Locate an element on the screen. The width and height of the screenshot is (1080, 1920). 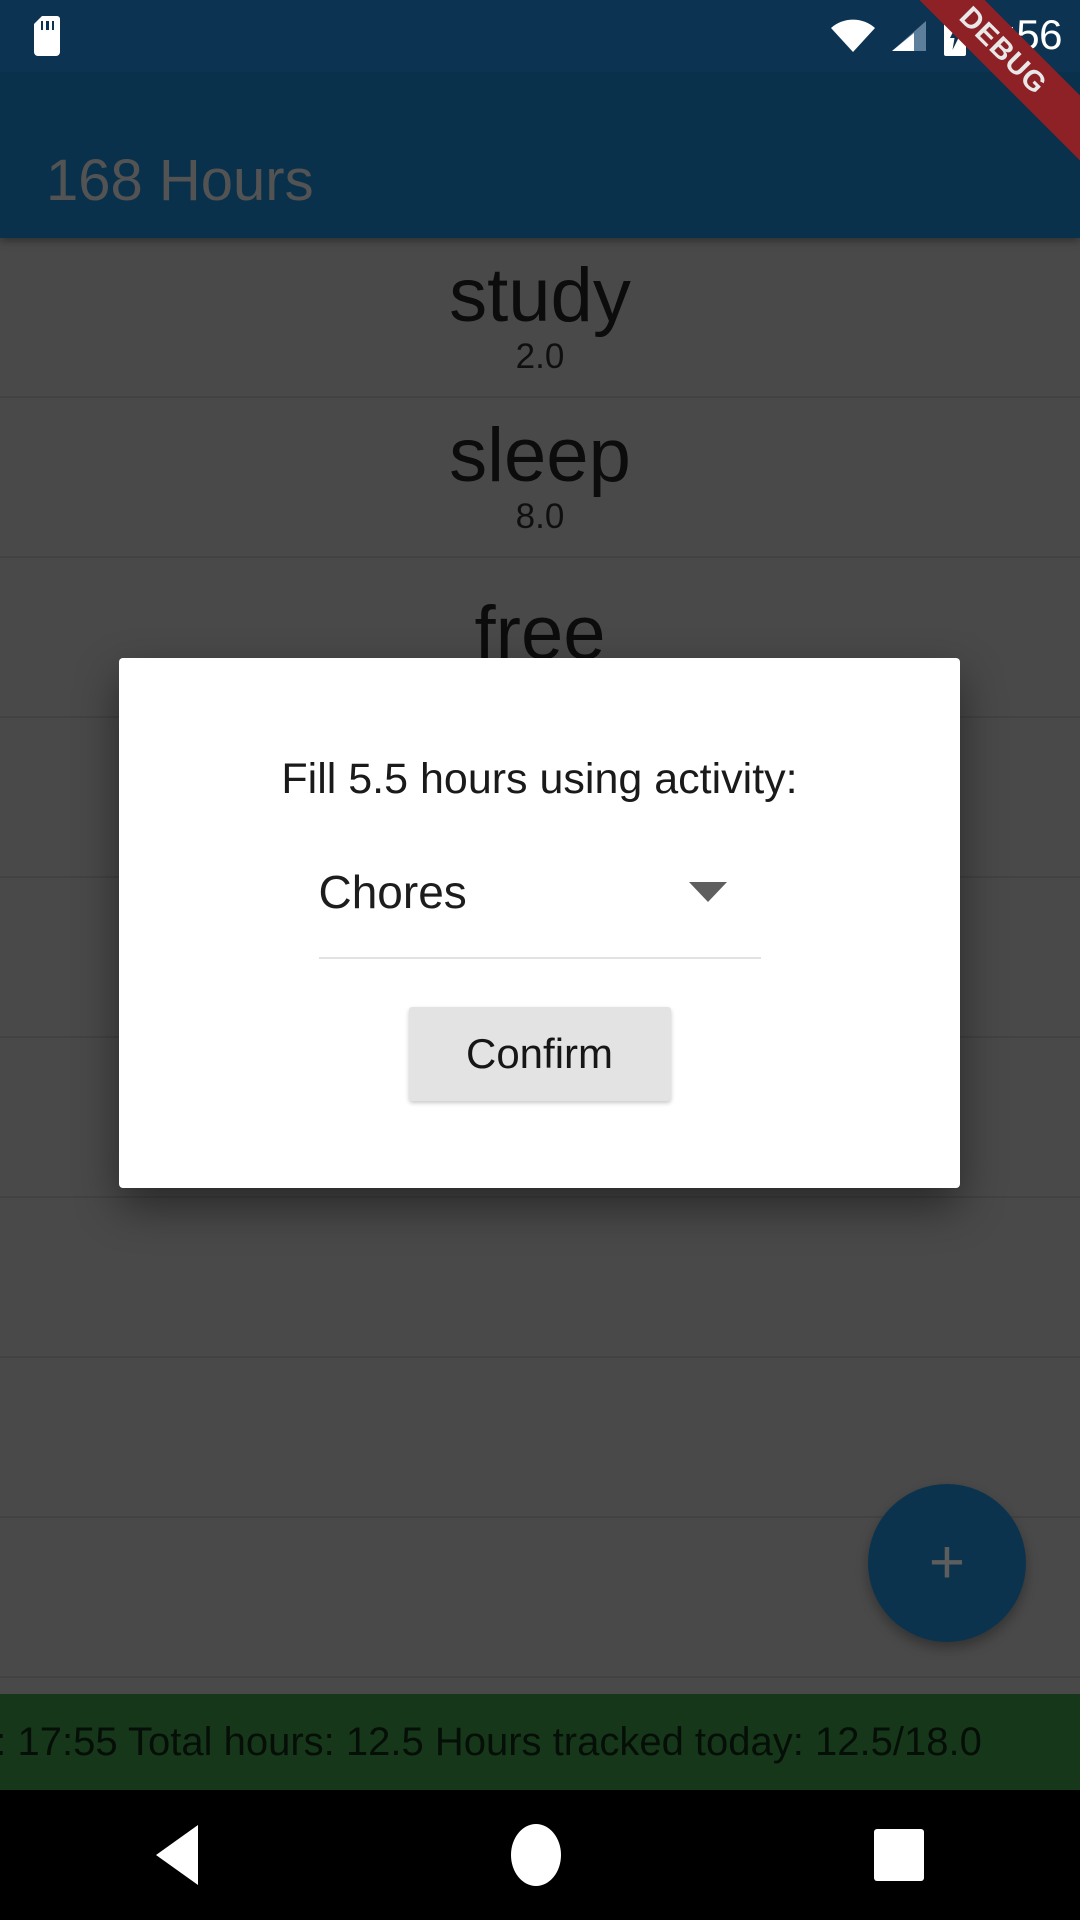
chevron-down-icon is located at coordinates (707, 892).